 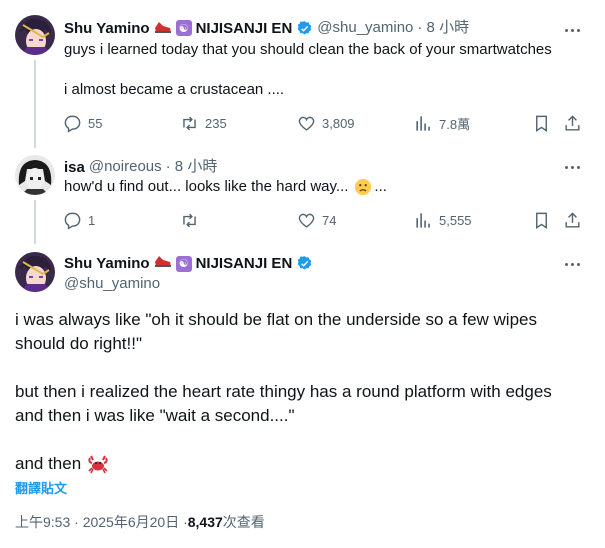 What do you see at coordinates (41, 487) in the screenshot?
I see `translate-post-link: 翻譯貼文` at bounding box center [41, 487].